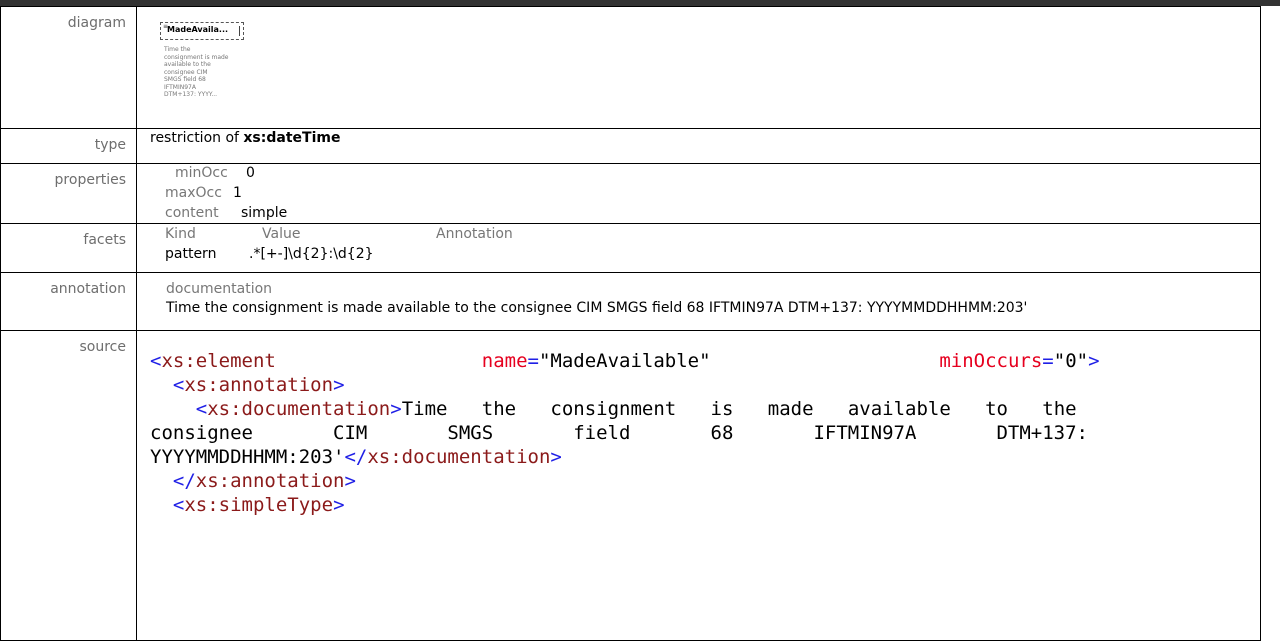  What do you see at coordinates (239, 31) in the screenshot?
I see `diagram-node-bar` at bounding box center [239, 31].